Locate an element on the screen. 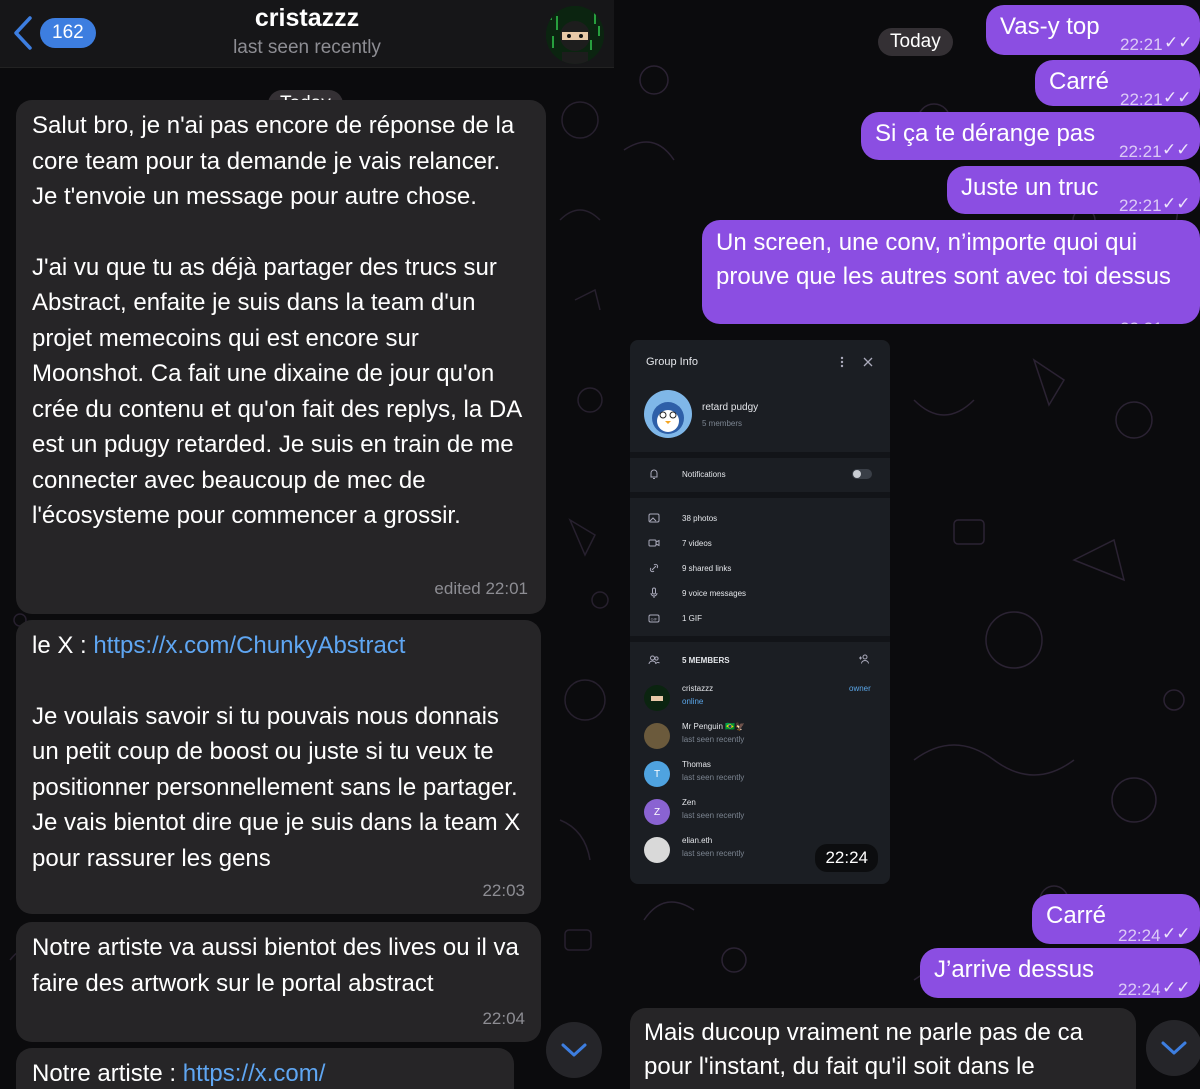 The height and width of the screenshot is (1089, 1200). video-icon is located at coordinates (654, 543).